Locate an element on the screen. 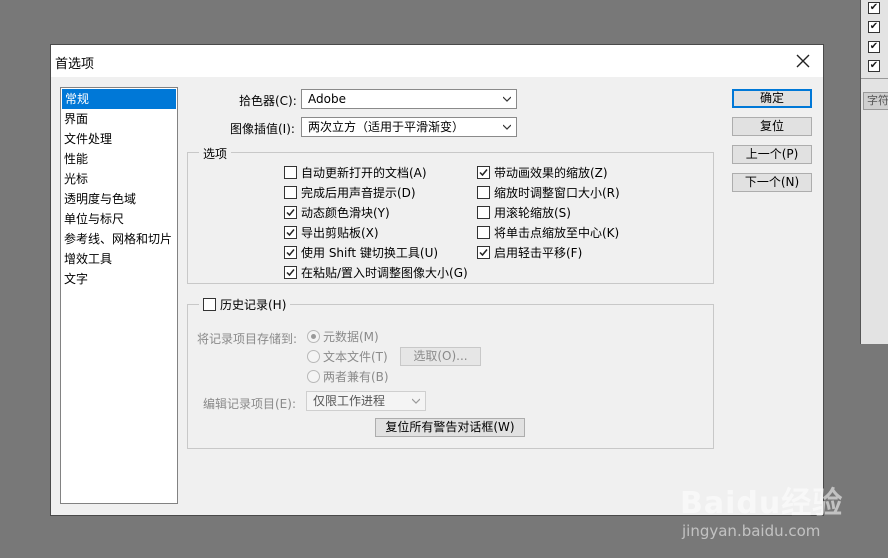  category-item: 常规 is located at coordinates (119, 99).